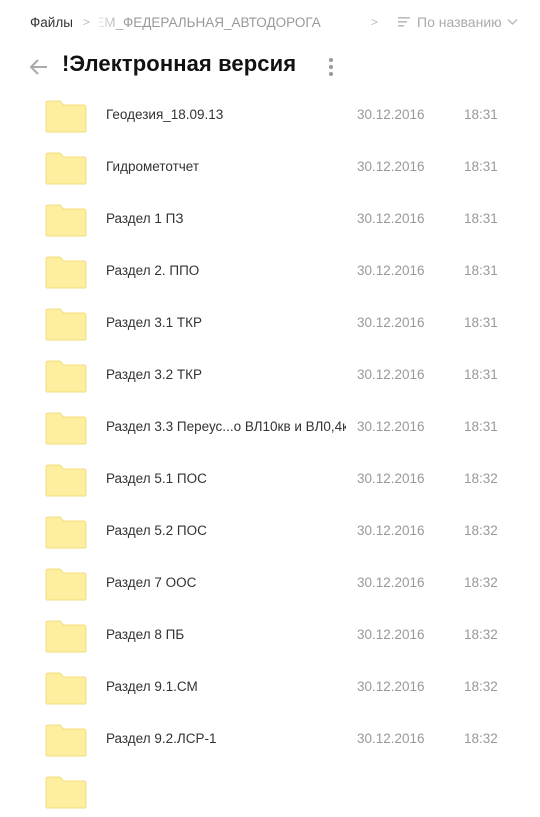  Describe the element at coordinates (270, 739) in the screenshot. I see `list-item: Раздел 9.2.ЛСР-1 30.12.2016 18:32` at that location.